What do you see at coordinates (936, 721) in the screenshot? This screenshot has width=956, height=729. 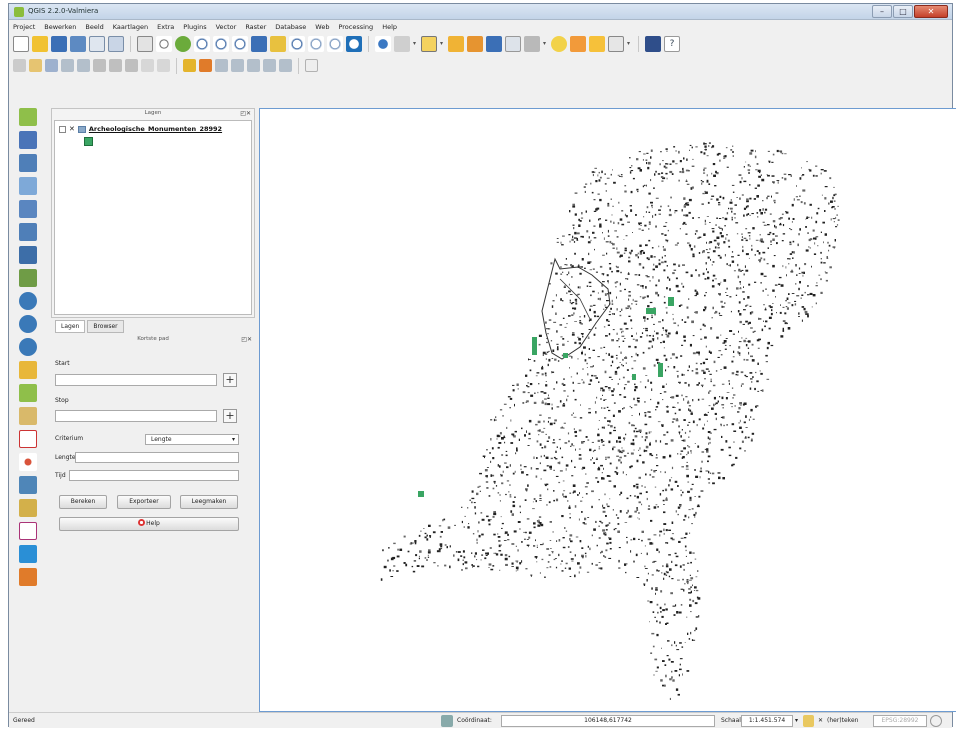 I see `messages-icon` at bounding box center [936, 721].